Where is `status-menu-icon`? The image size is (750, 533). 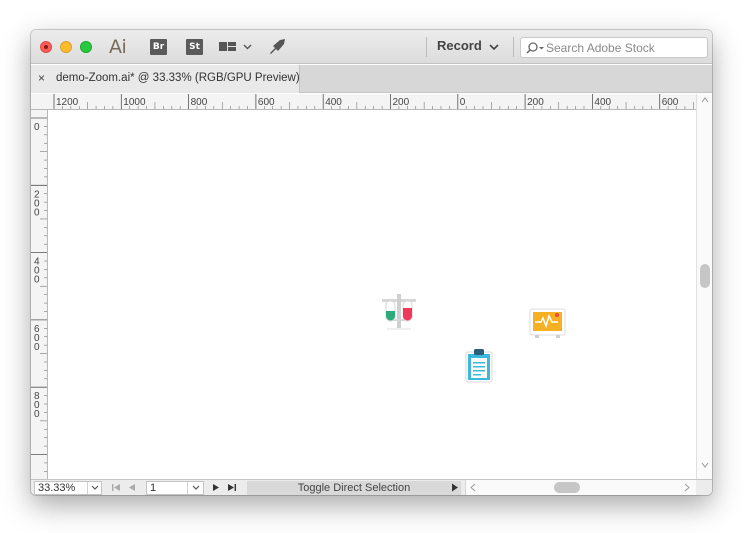 status-menu-icon is located at coordinates (455, 487).